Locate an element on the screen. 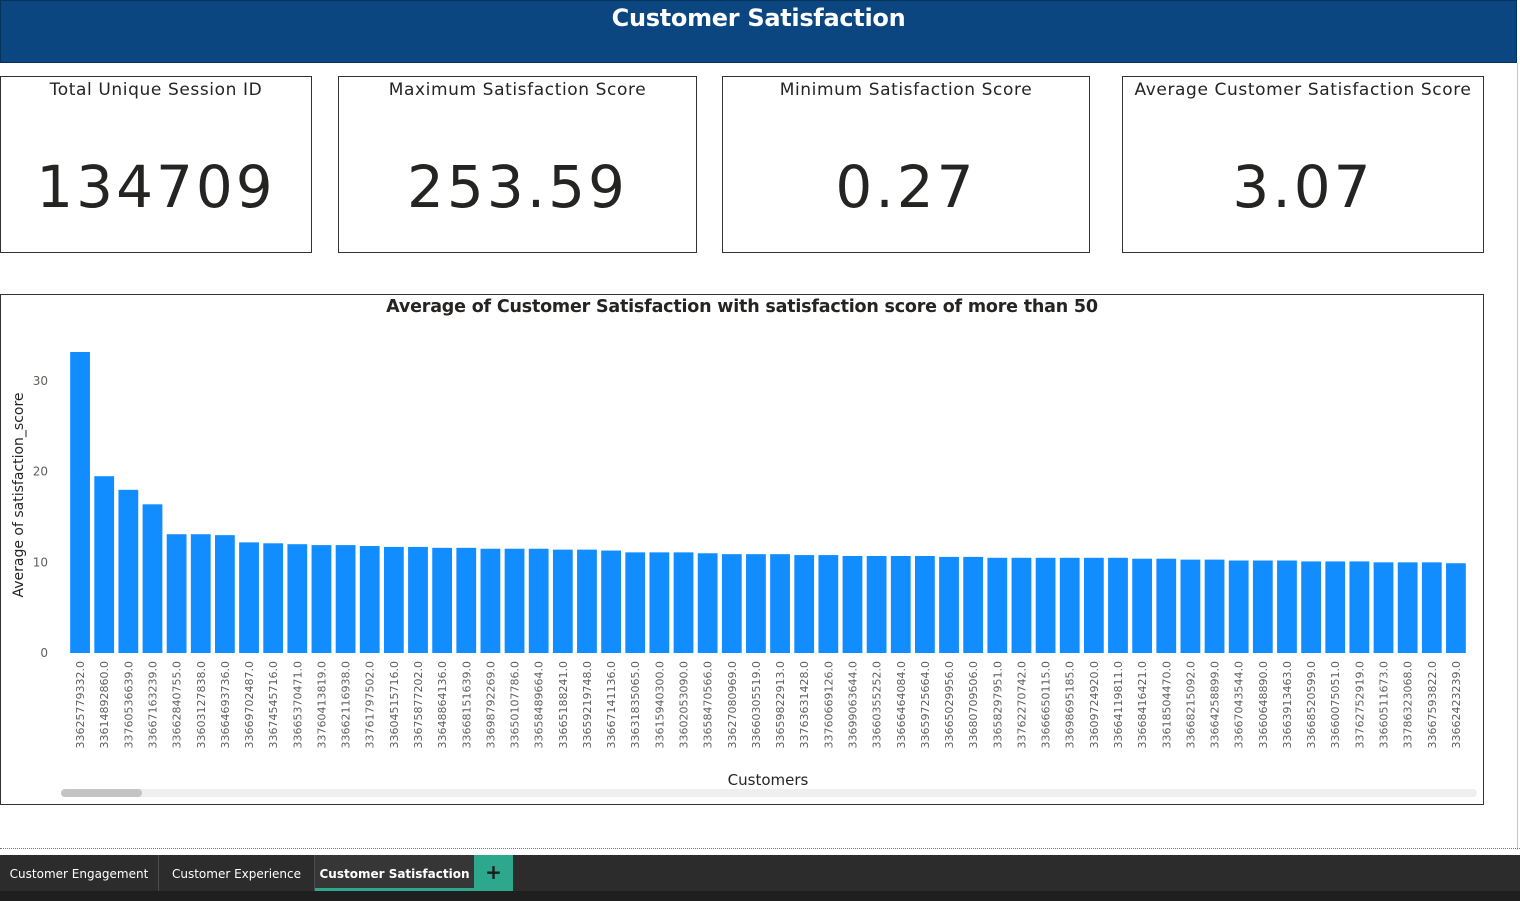 The width and height of the screenshot is (1520, 901). x-tick-label: 33698695185.0 is located at coordinates (1070, 704).